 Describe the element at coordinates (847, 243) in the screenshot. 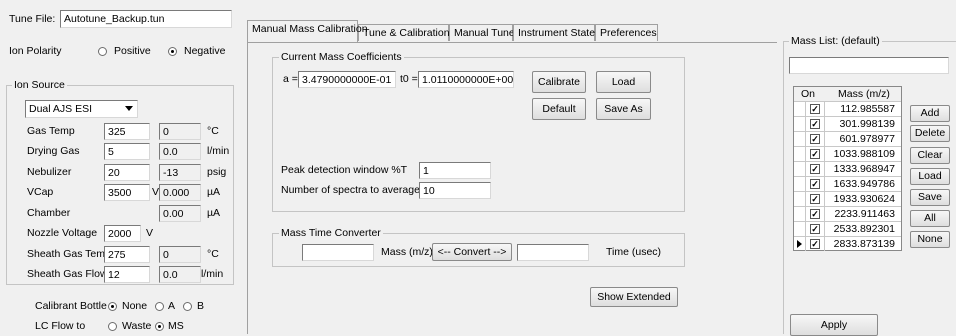

I see `mass-table-row: ✓ 2833.873139` at that location.